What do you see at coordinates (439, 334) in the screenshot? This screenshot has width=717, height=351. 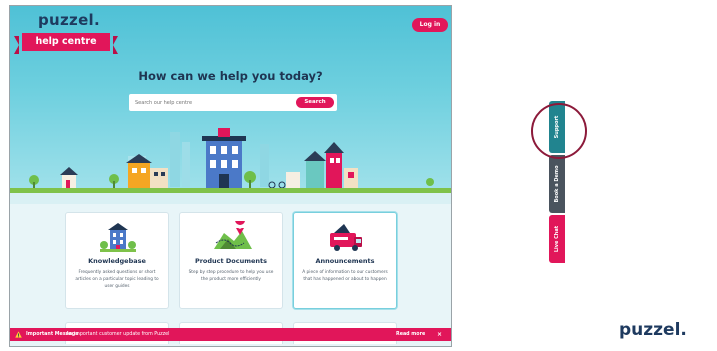 I see `close-icon: ×` at bounding box center [439, 334].